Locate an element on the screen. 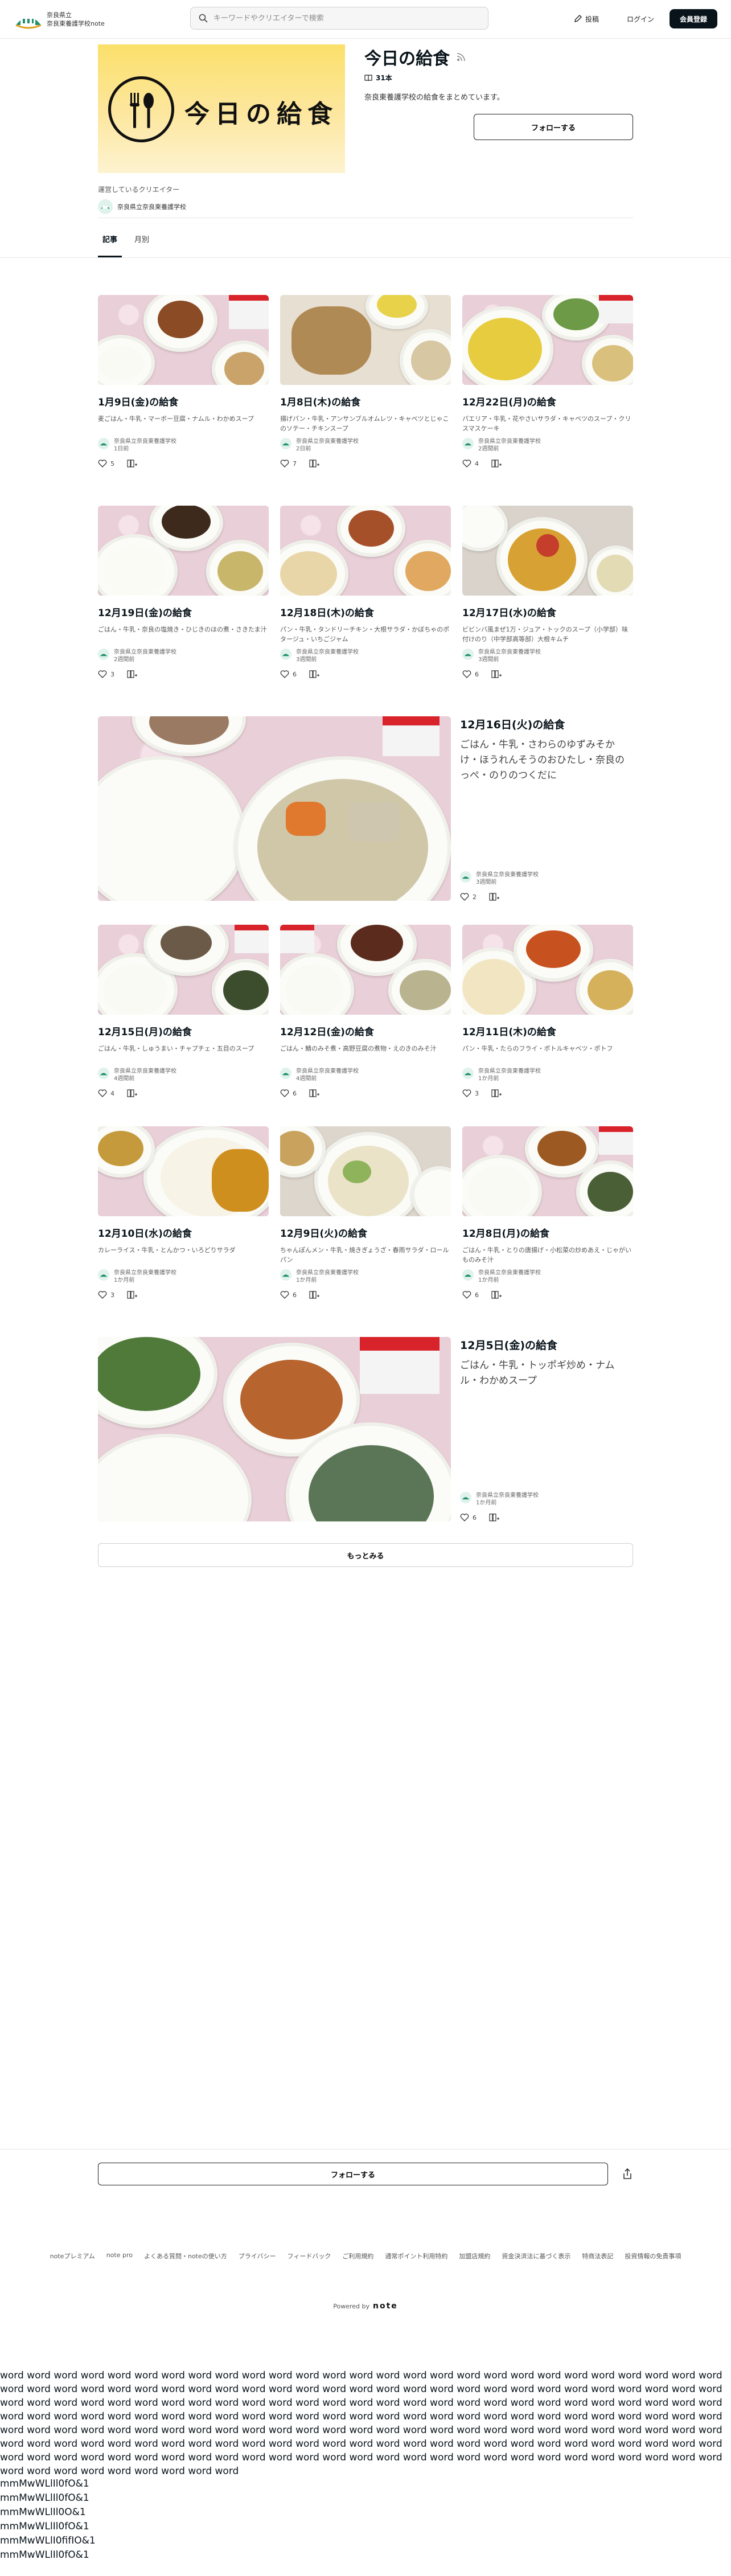 This screenshot has width=731, height=2576. footer-link: 通常ポイント利用特約 is located at coordinates (416, 2256).